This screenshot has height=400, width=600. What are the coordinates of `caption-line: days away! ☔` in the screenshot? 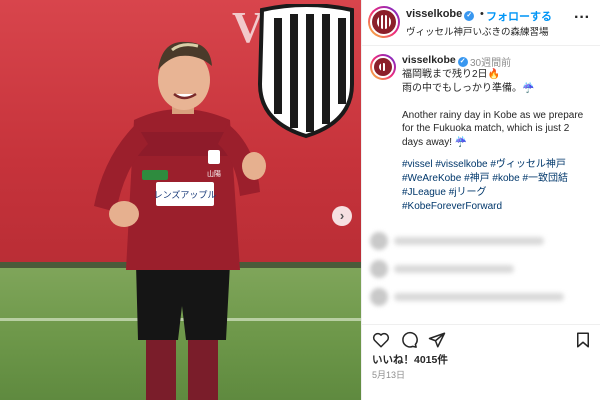 It's located at (435, 142).